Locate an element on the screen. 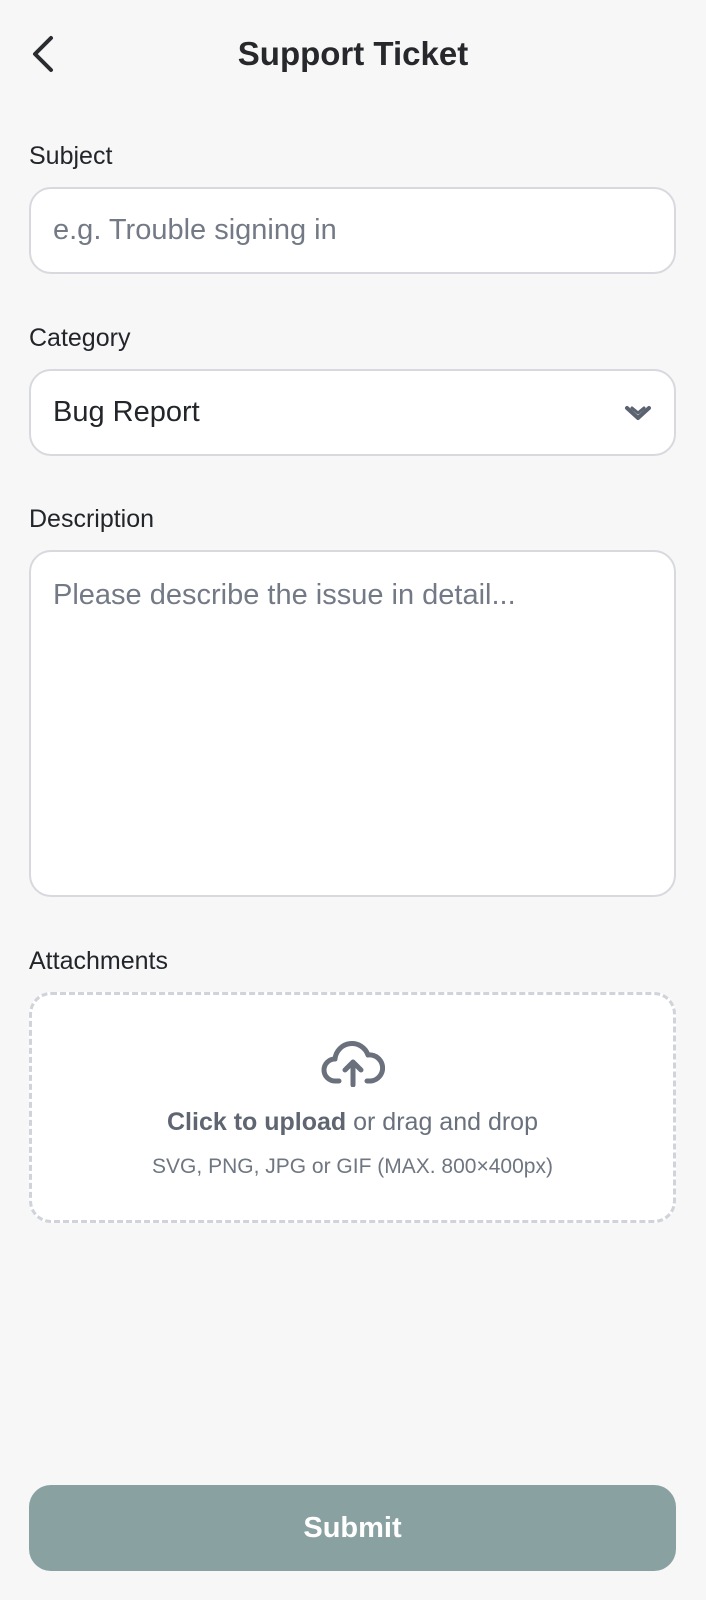  subject-input is located at coordinates (352, 230).